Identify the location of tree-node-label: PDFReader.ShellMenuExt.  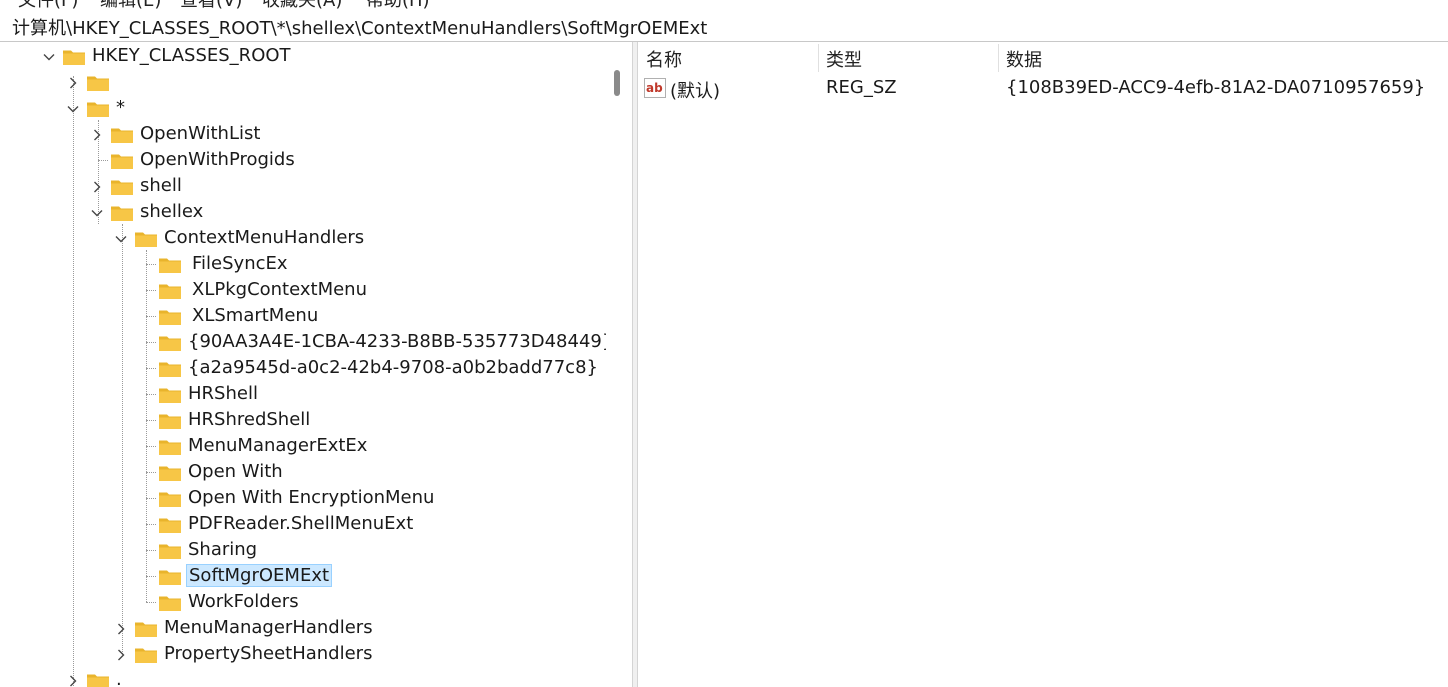
(301, 523).